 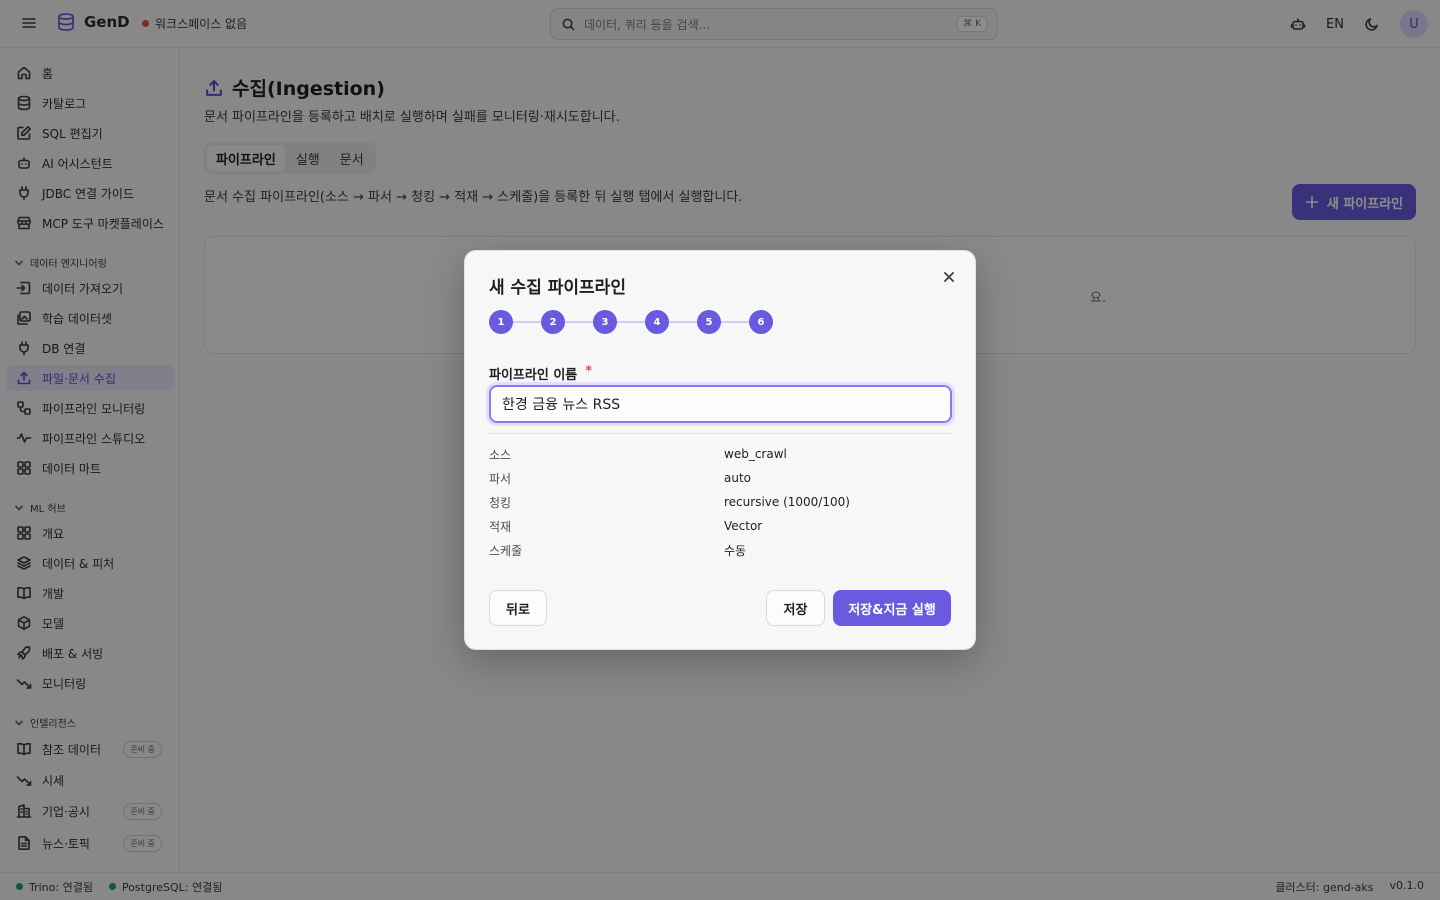 I want to click on summary-key: 청킹, so click(x=500, y=502).